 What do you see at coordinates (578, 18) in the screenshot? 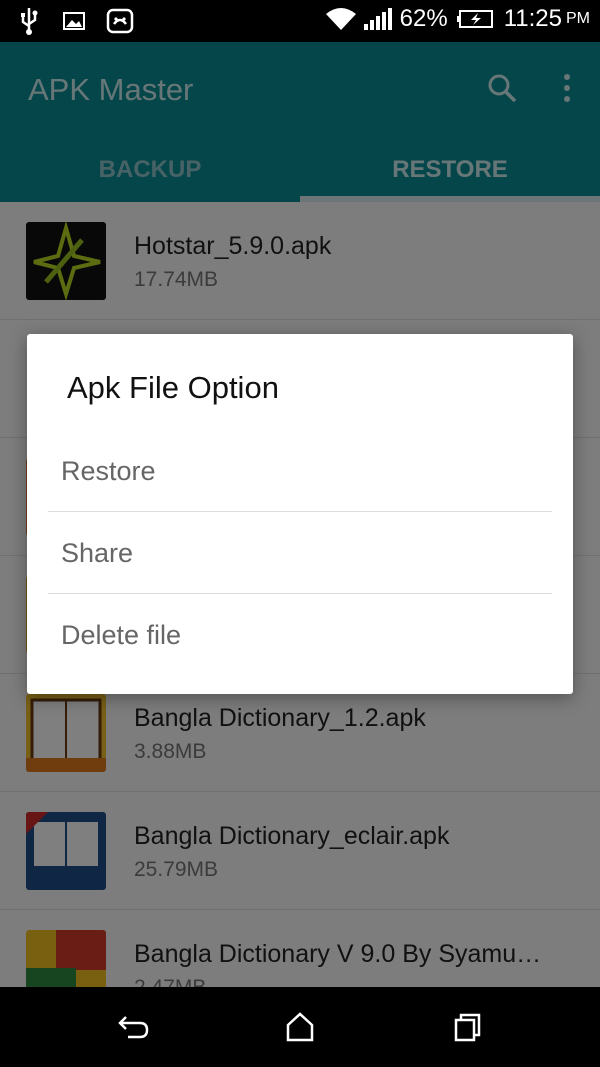
I see `clock-ampm: PM` at bounding box center [578, 18].